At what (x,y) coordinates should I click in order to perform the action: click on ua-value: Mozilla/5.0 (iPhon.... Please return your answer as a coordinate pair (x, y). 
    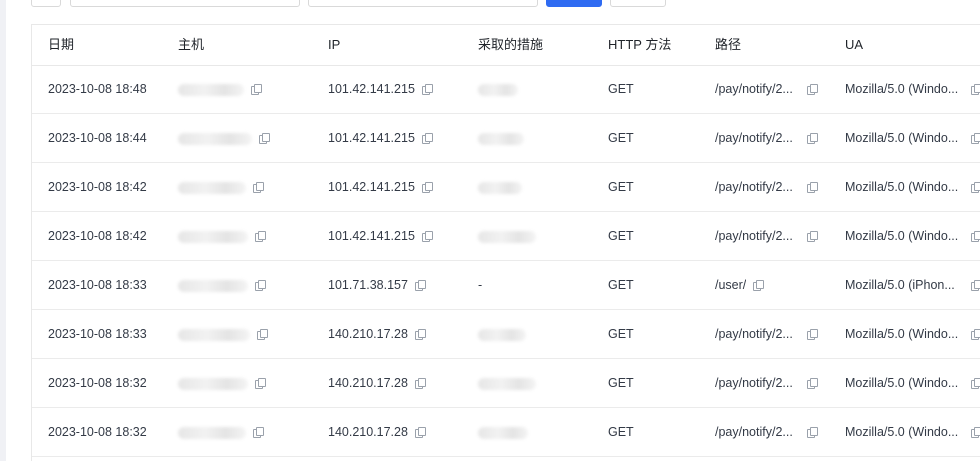
    Looking at the image, I should click on (900, 285).